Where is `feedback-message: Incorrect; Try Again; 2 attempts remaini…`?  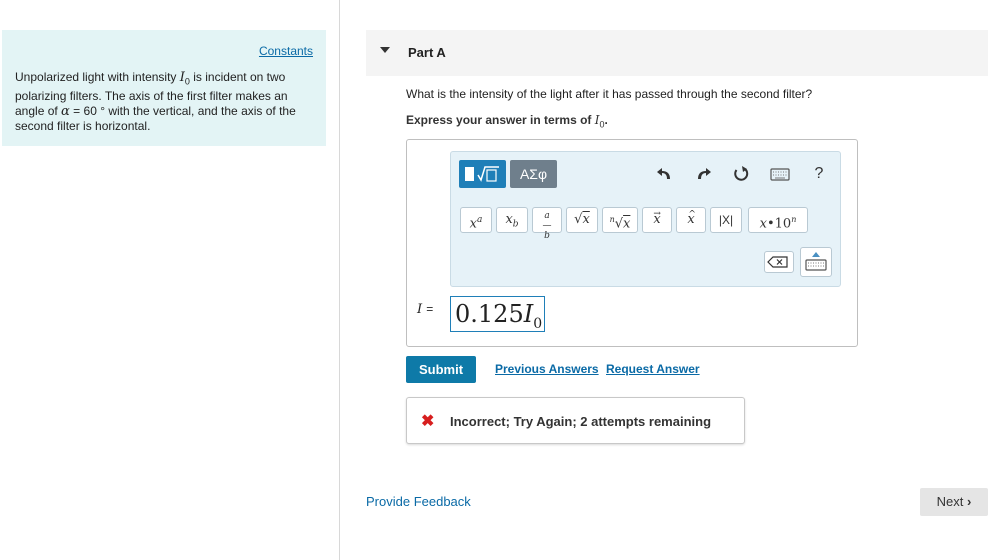
feedback-message: Incorrect; Try Again; 2 attempts remaini… is located at coordinates (581, 421).